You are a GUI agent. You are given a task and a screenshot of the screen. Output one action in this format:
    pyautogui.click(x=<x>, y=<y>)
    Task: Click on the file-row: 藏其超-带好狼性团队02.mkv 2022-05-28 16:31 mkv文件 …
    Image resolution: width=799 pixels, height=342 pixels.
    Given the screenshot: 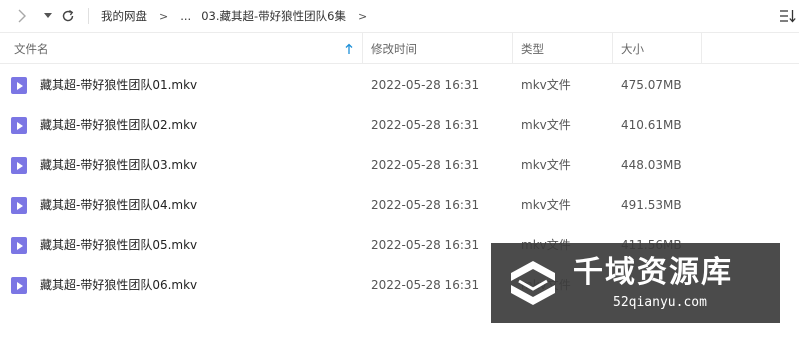 What is the action you would take?
    pyautogui.click(x=399, y=125)
    